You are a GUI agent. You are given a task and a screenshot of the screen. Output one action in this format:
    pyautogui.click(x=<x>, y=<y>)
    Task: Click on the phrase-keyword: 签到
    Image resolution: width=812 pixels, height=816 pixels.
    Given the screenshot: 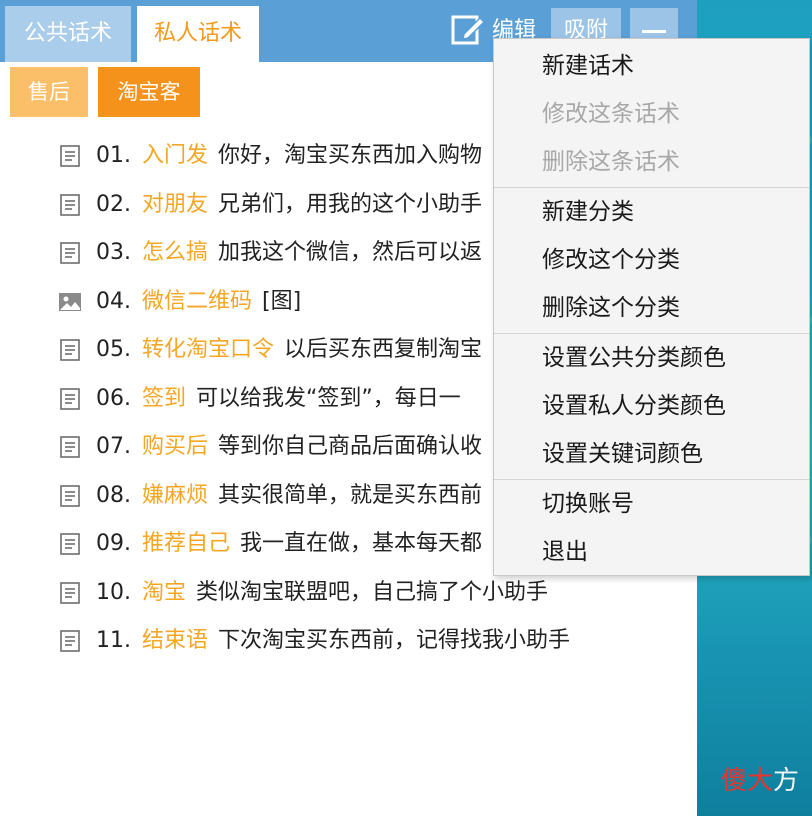 What is the action you would take?
    pyautogui.click(x=164, y=398)
    